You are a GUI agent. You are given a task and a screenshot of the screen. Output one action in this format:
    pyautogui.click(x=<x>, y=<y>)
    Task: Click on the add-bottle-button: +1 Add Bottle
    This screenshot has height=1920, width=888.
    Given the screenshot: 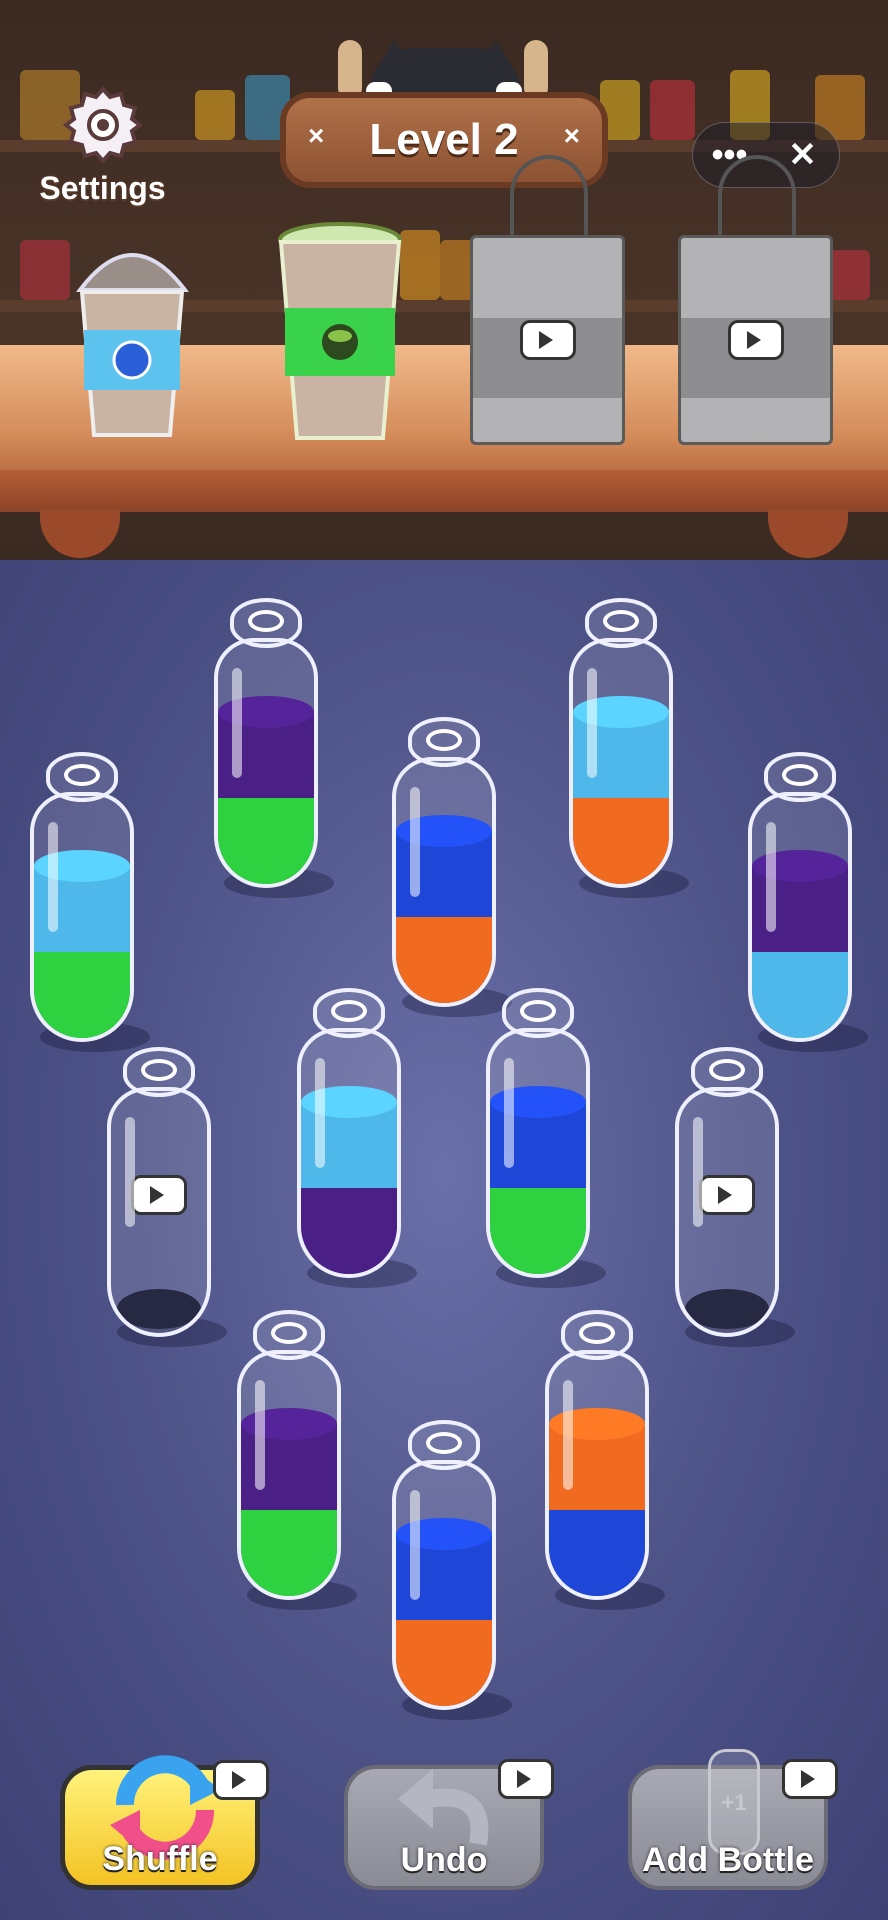 What is the action you would take?
    pyautogui.click(x=733, y=1819)
    